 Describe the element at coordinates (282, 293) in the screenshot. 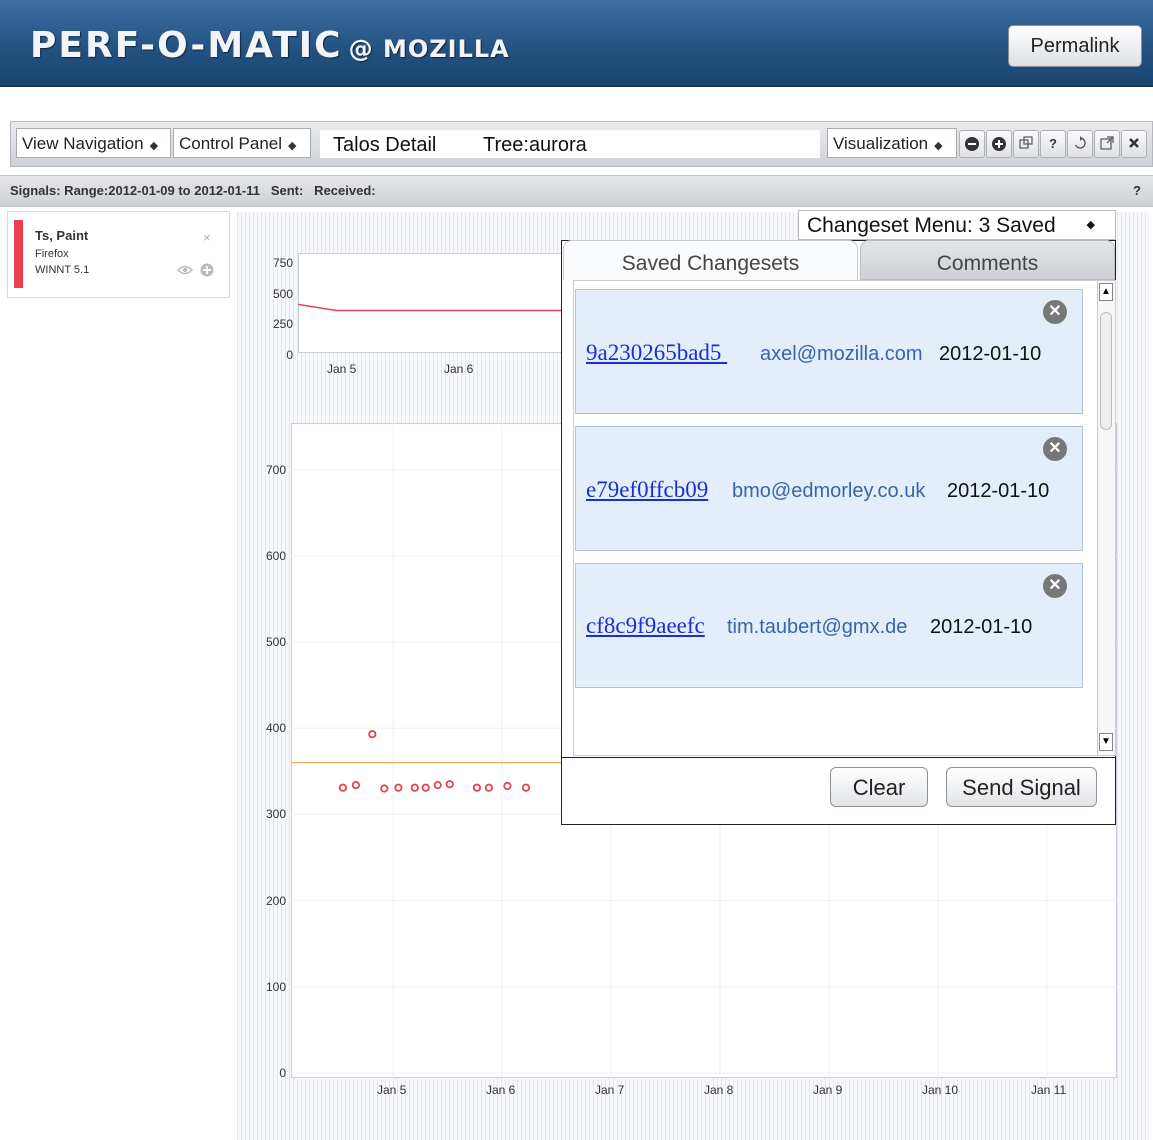

I see `overview-y-tick-label: 500` at that location.